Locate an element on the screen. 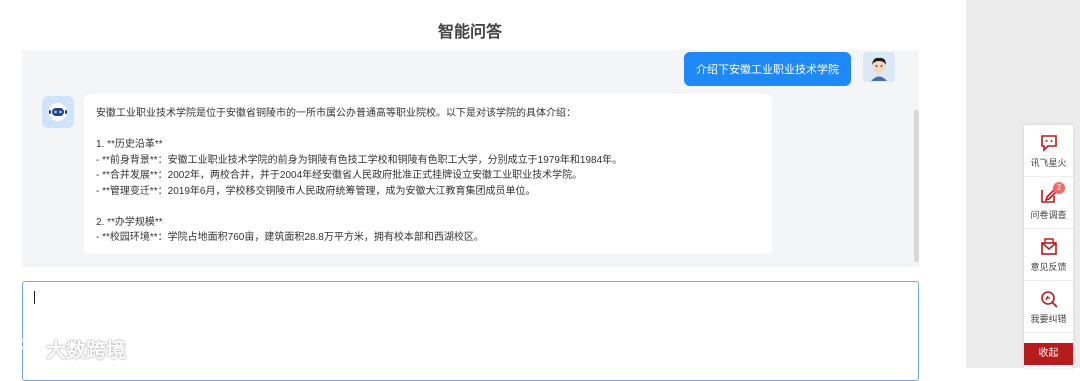 The width and height of the screenshot is (1080, 381). tool-feedback: 意见反馈 is located at coordinates (1048, 255).